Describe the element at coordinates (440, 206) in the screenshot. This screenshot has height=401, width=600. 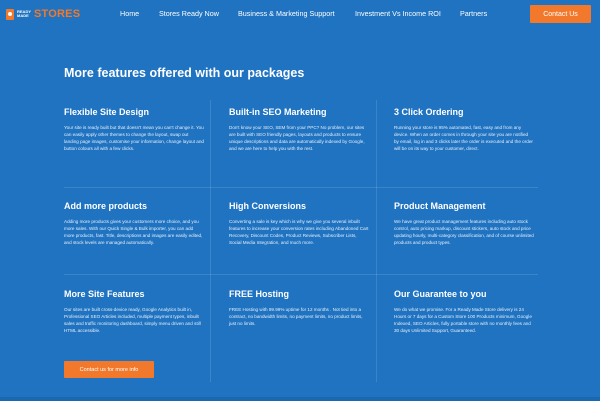
I see `feature-title: Product Management` at that location.